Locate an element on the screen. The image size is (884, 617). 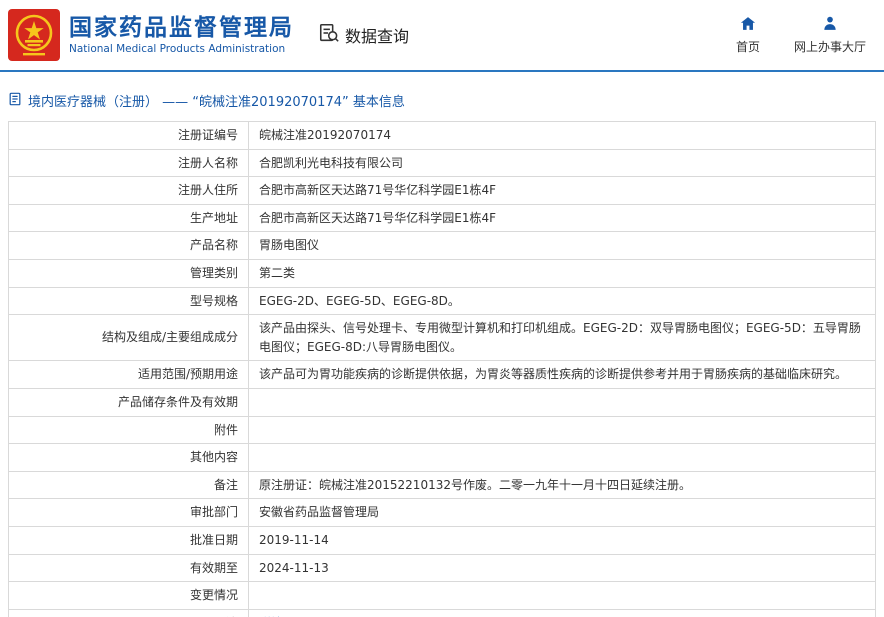
nav-home-label: 首页 is located at coordinates (747, 47).